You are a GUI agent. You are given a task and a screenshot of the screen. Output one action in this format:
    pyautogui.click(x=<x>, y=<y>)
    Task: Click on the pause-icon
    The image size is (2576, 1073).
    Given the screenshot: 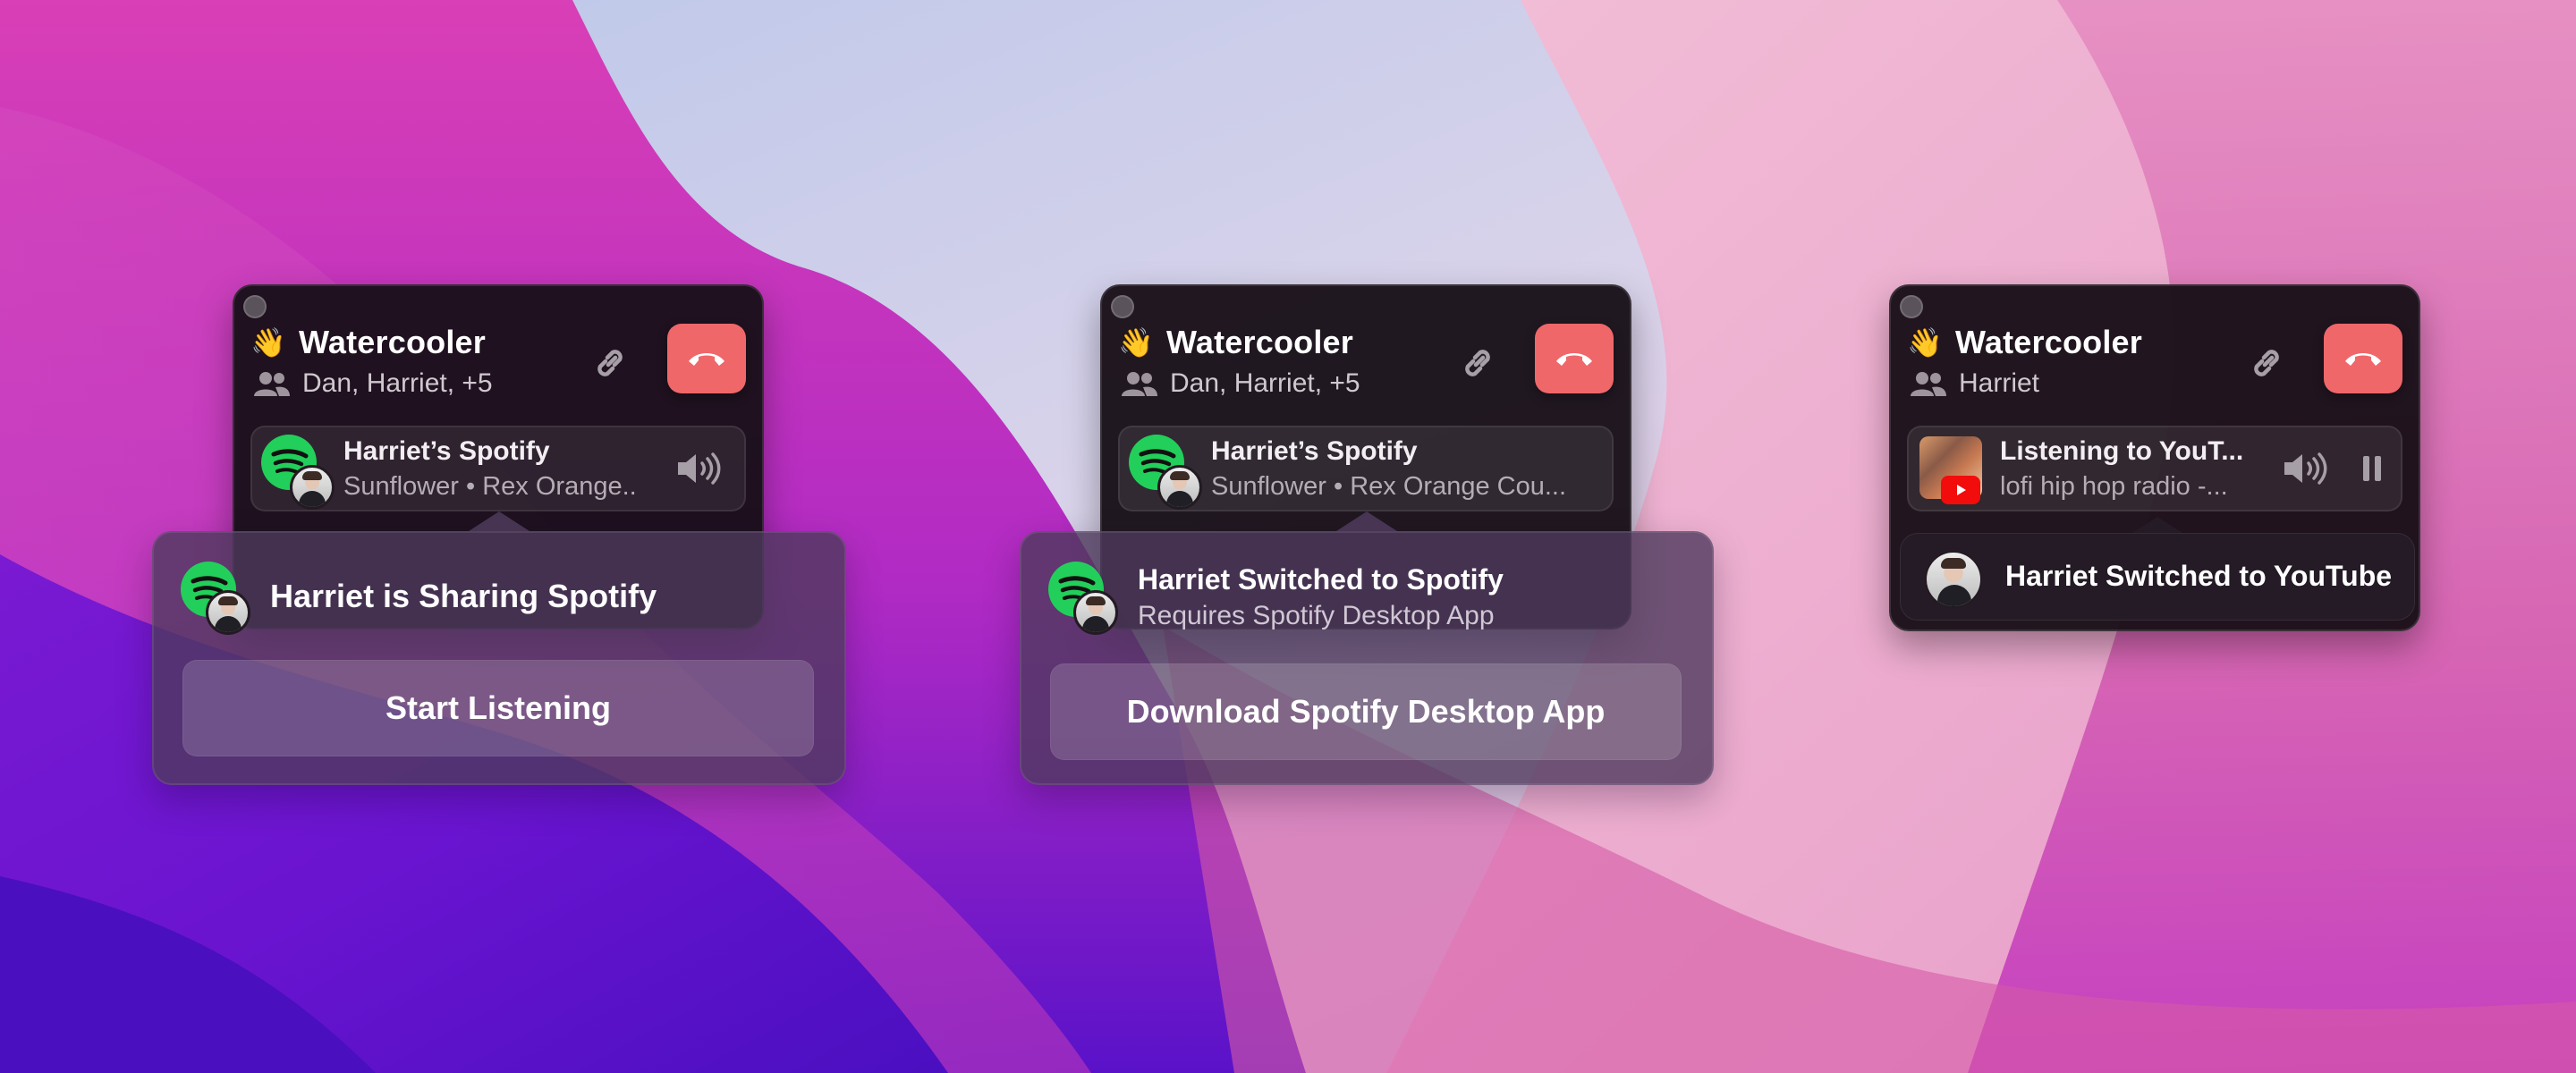 What is the action you would take?
    pyautogui.click(x=2372, y=468)
    